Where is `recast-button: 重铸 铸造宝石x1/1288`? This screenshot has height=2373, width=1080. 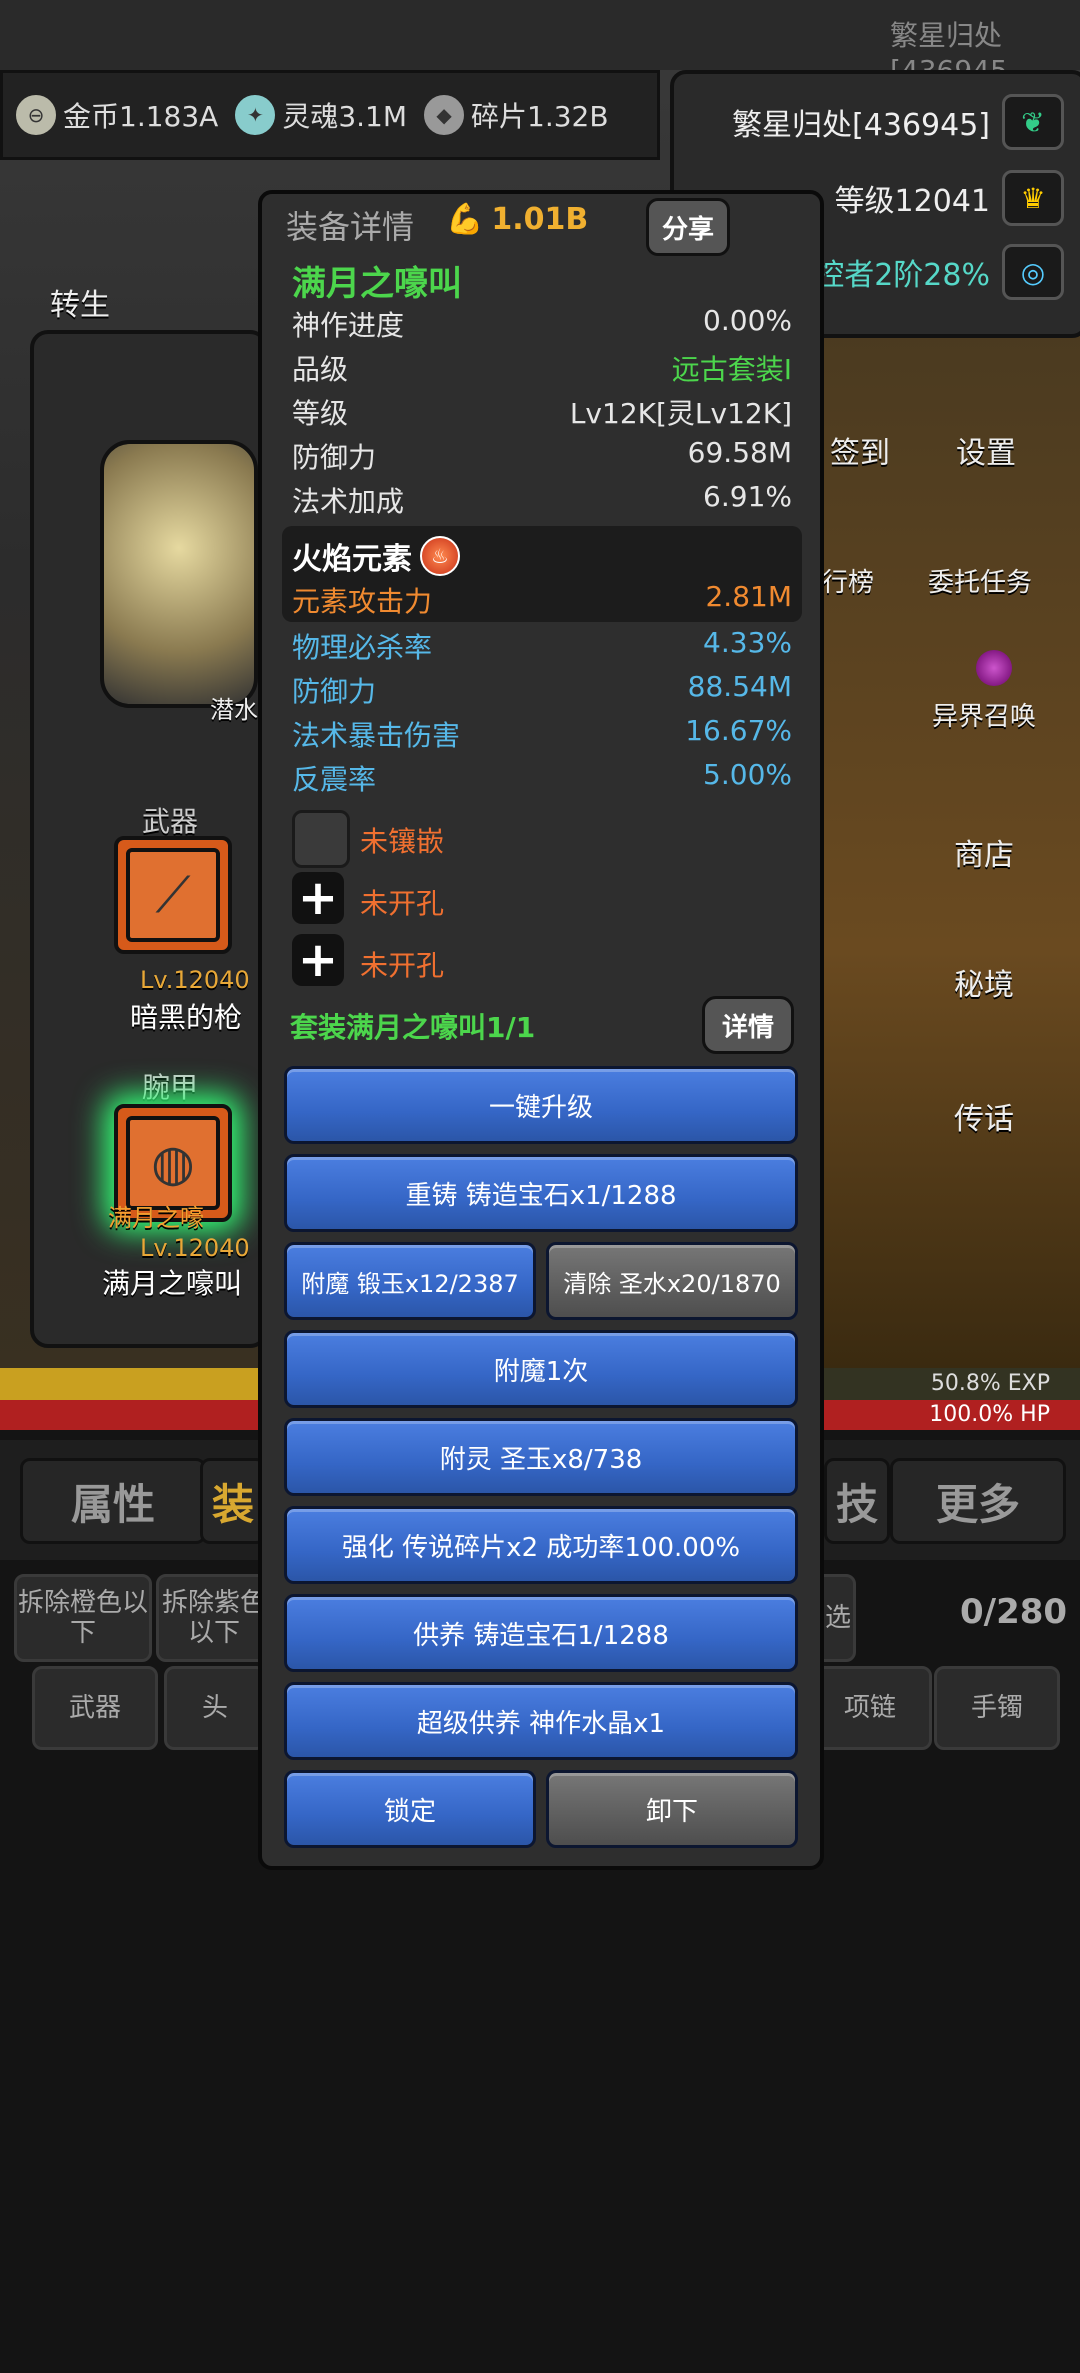
recast-button: 重铸 铸造宝石x1/1288 is located at coordinates (541, 1193).